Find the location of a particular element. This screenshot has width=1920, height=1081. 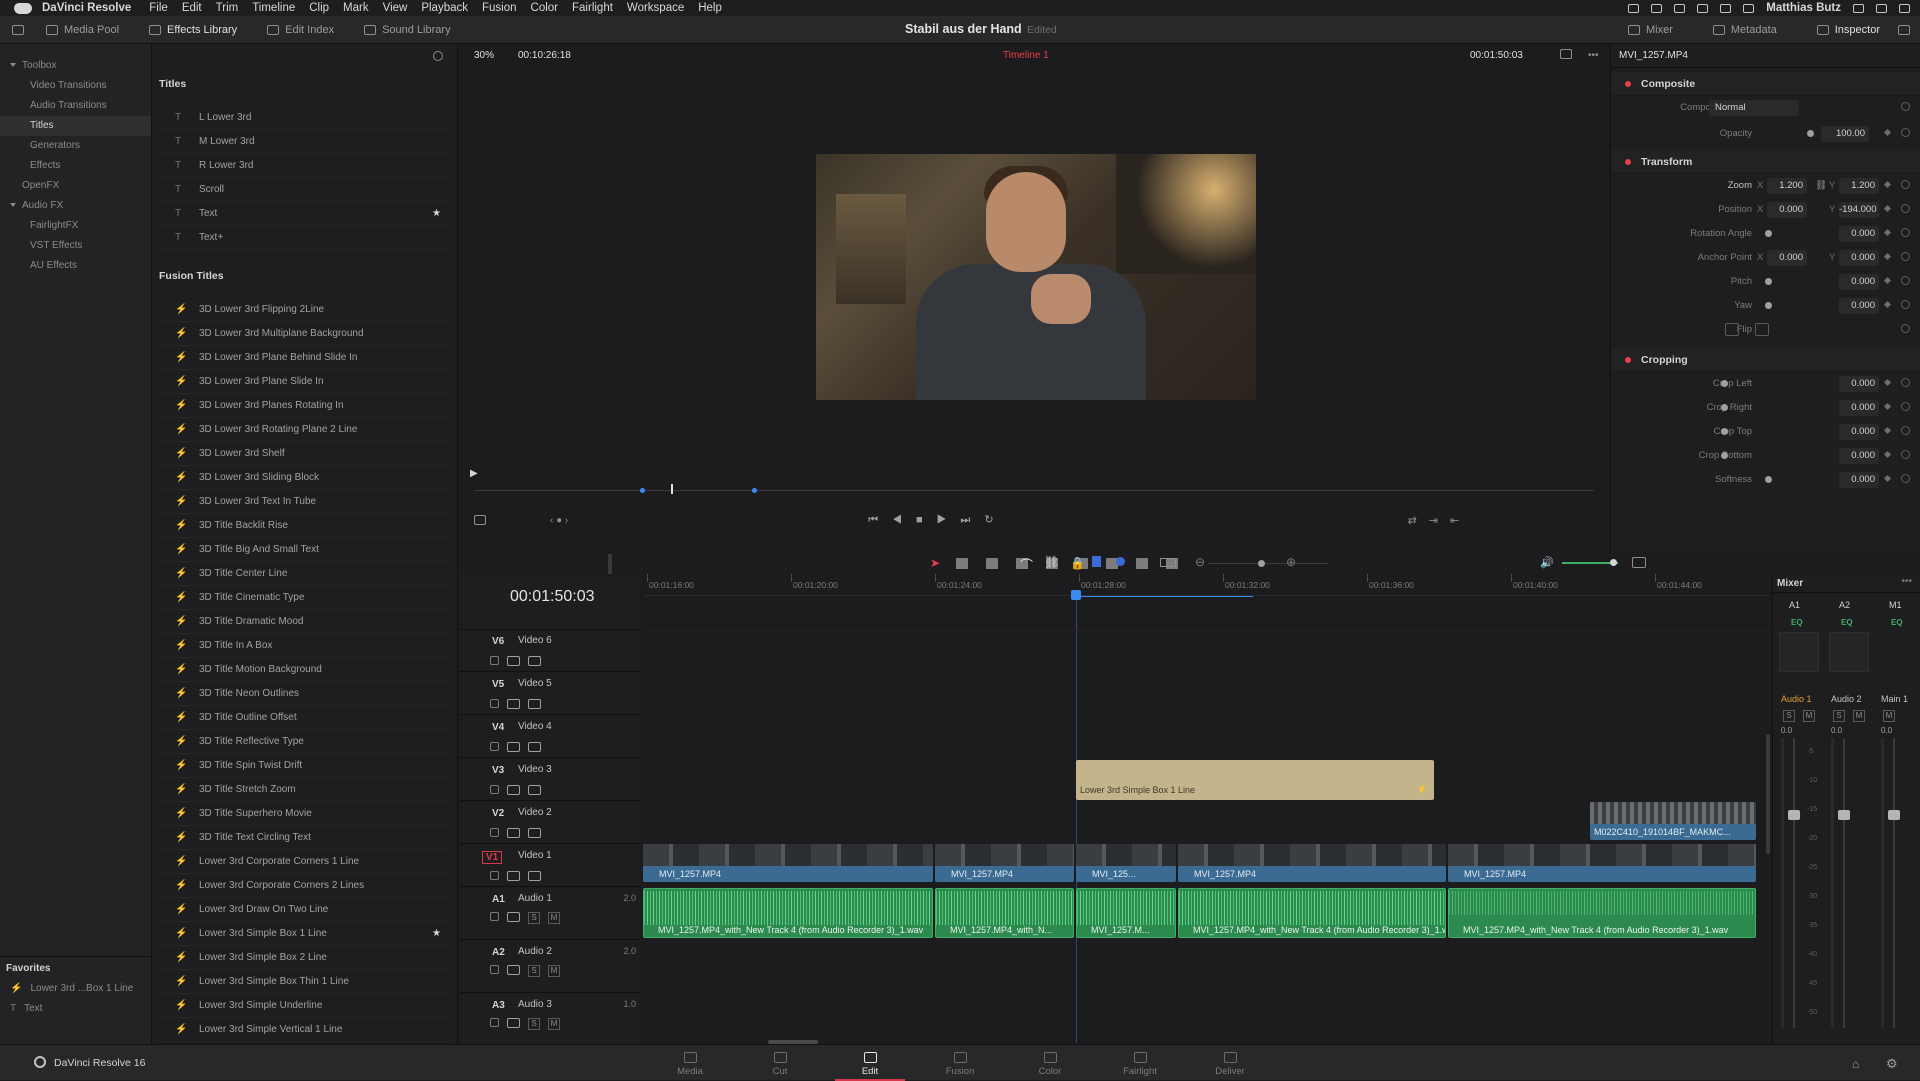

apple-icon is located at coordinates (23, 8).